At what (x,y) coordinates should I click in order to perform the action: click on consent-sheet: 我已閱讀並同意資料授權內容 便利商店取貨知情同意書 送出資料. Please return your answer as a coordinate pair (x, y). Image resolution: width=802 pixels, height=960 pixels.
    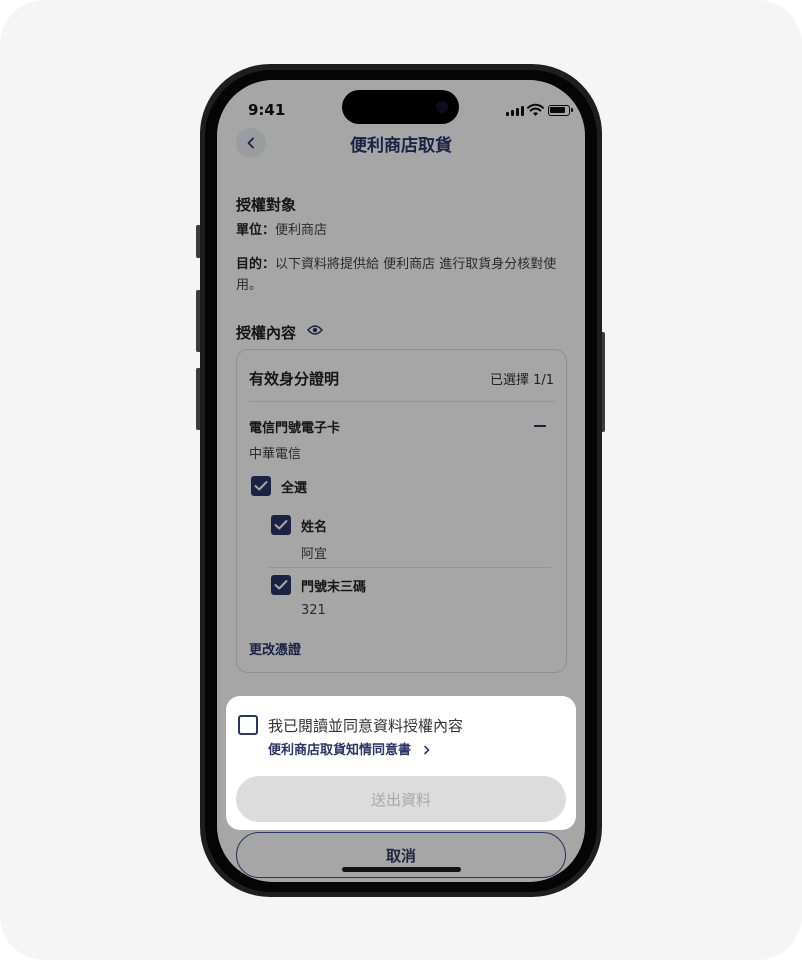
    Looking at the image, I should click on (401, 763).